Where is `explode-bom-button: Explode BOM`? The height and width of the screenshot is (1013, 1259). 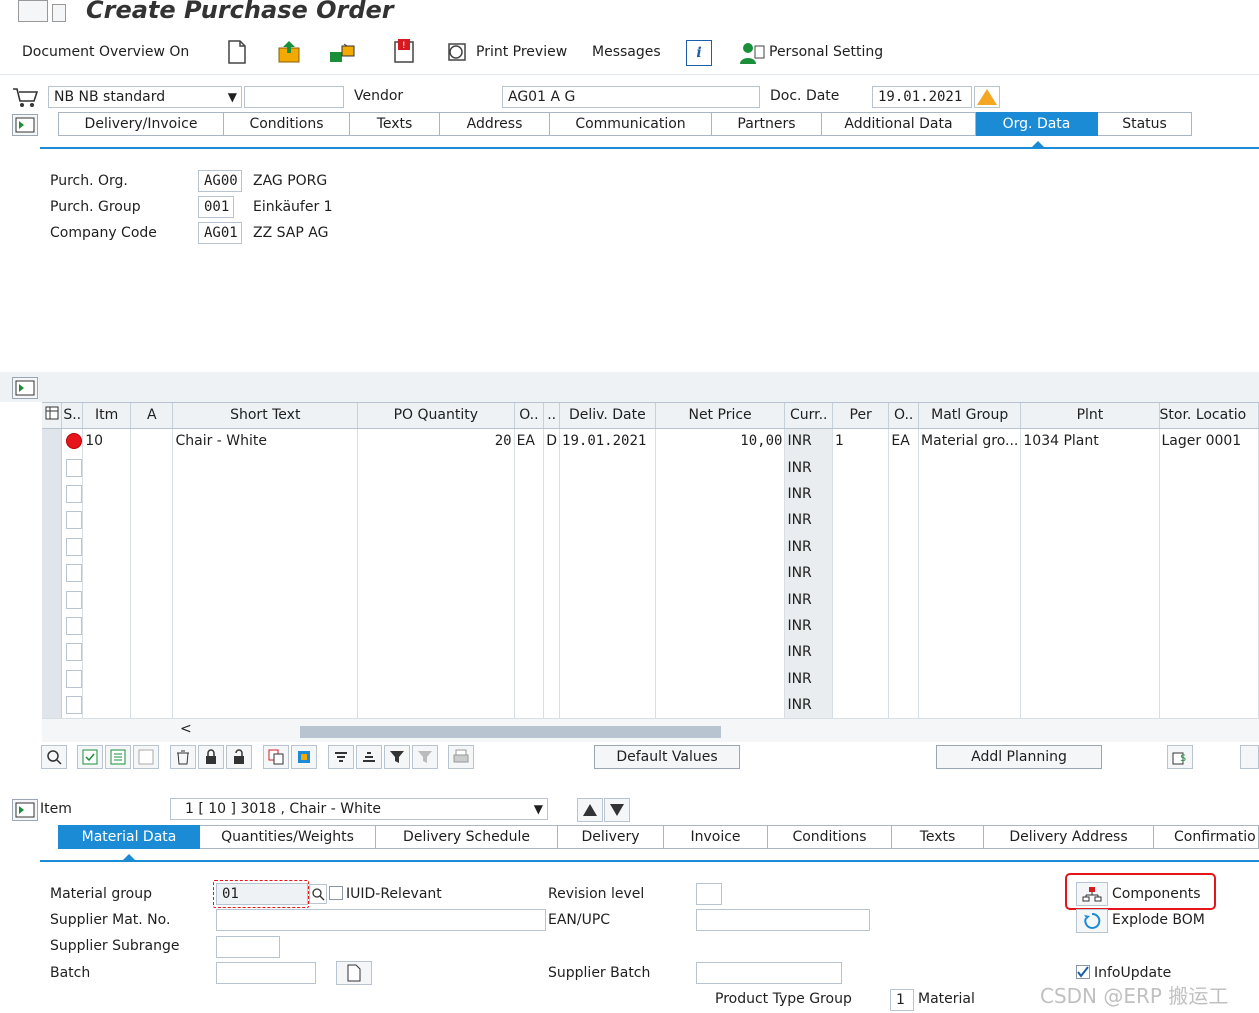
explode-bom-button: Explode BOM is located at coordinates (1158, 920).